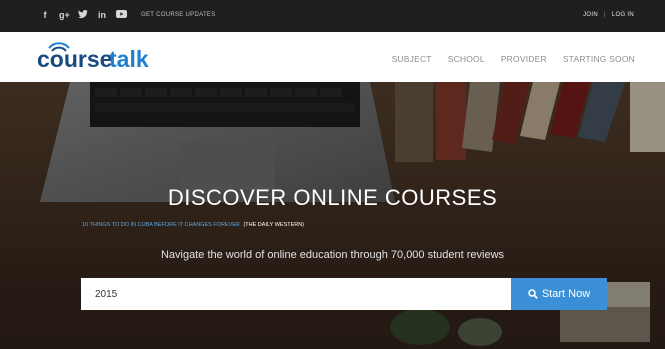 The image size is (665, 349). What do you see at coordinates (128, 15) in the screenshot?
I see `social-links: f g+ in GET COURSE UPDATES` at bounding box center [128, 15].